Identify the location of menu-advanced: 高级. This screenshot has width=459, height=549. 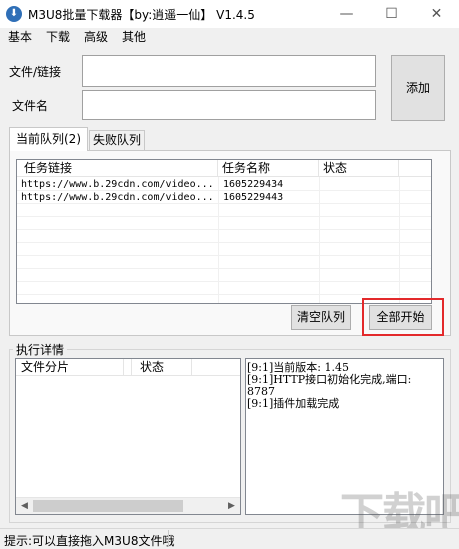
(96, 37).